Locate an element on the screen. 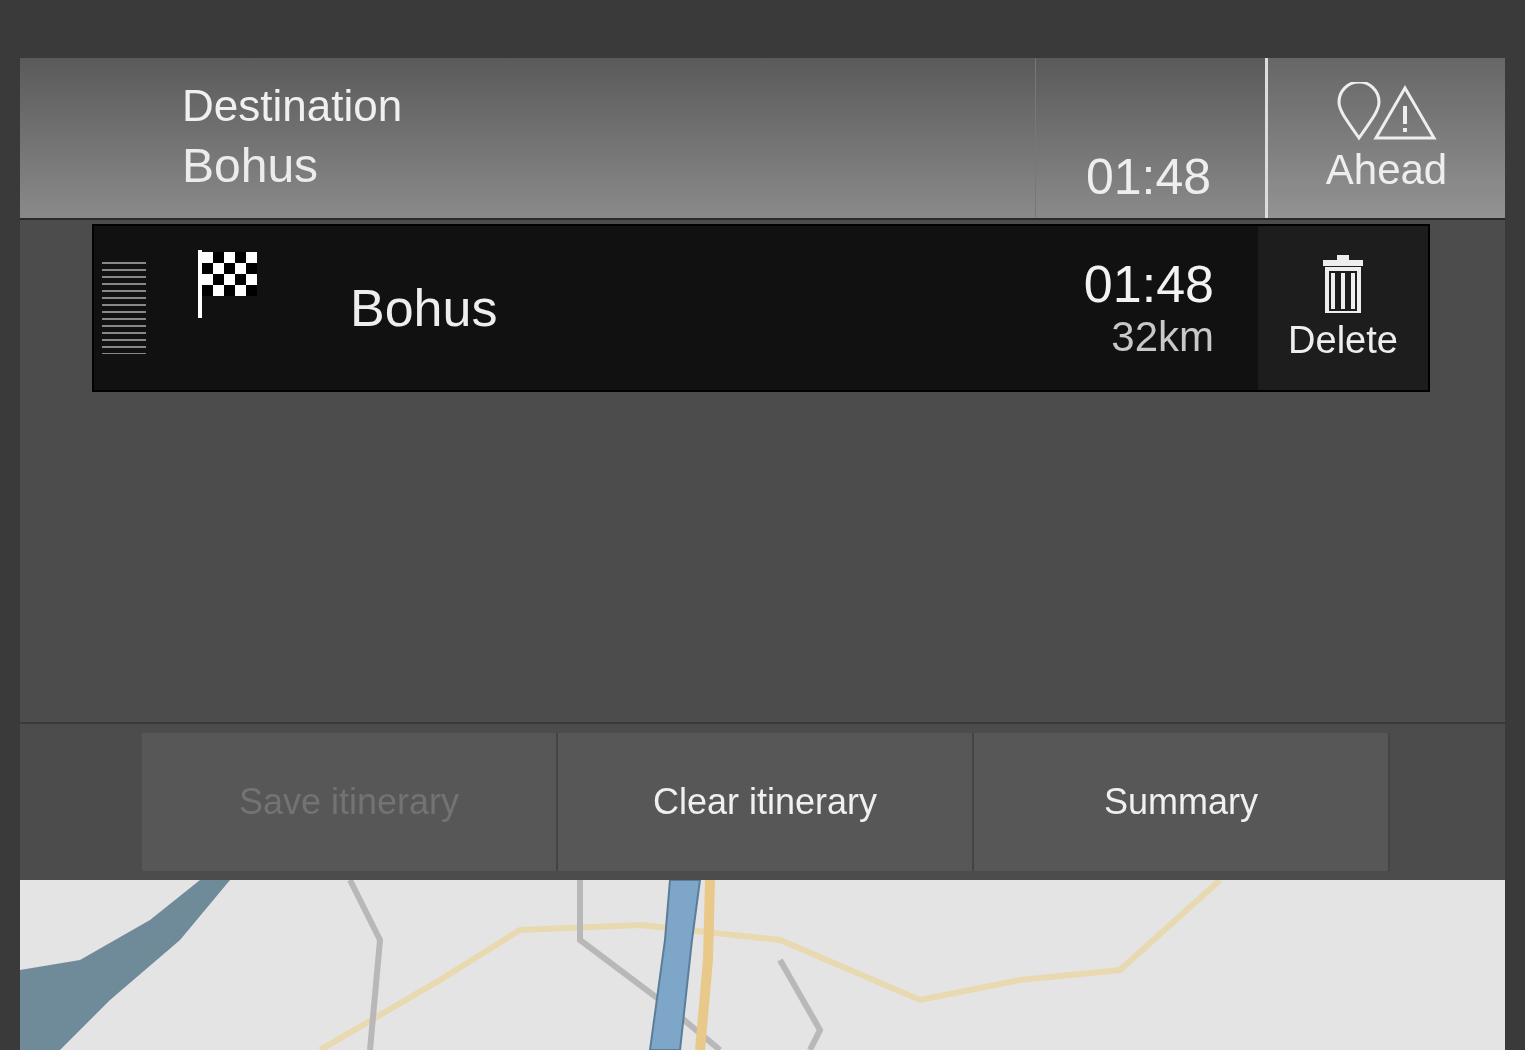 The image size is (1525, 1050). stop-arrival-time: 01:48 is located at coordinates (1148, 284).